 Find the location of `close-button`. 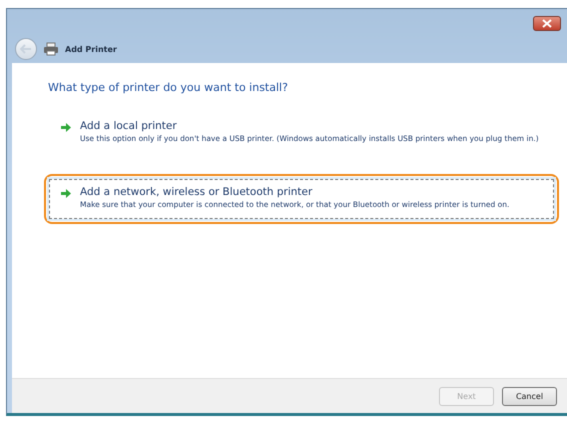

close-button is located at coordinates (547, 23).